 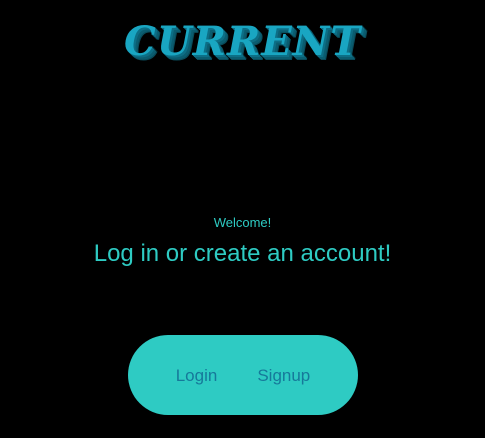 What do you see at coordinates (242, 253) in the screenshot?
I see `page-headline: Log in or create an account!` at bounding box center [242, 253].